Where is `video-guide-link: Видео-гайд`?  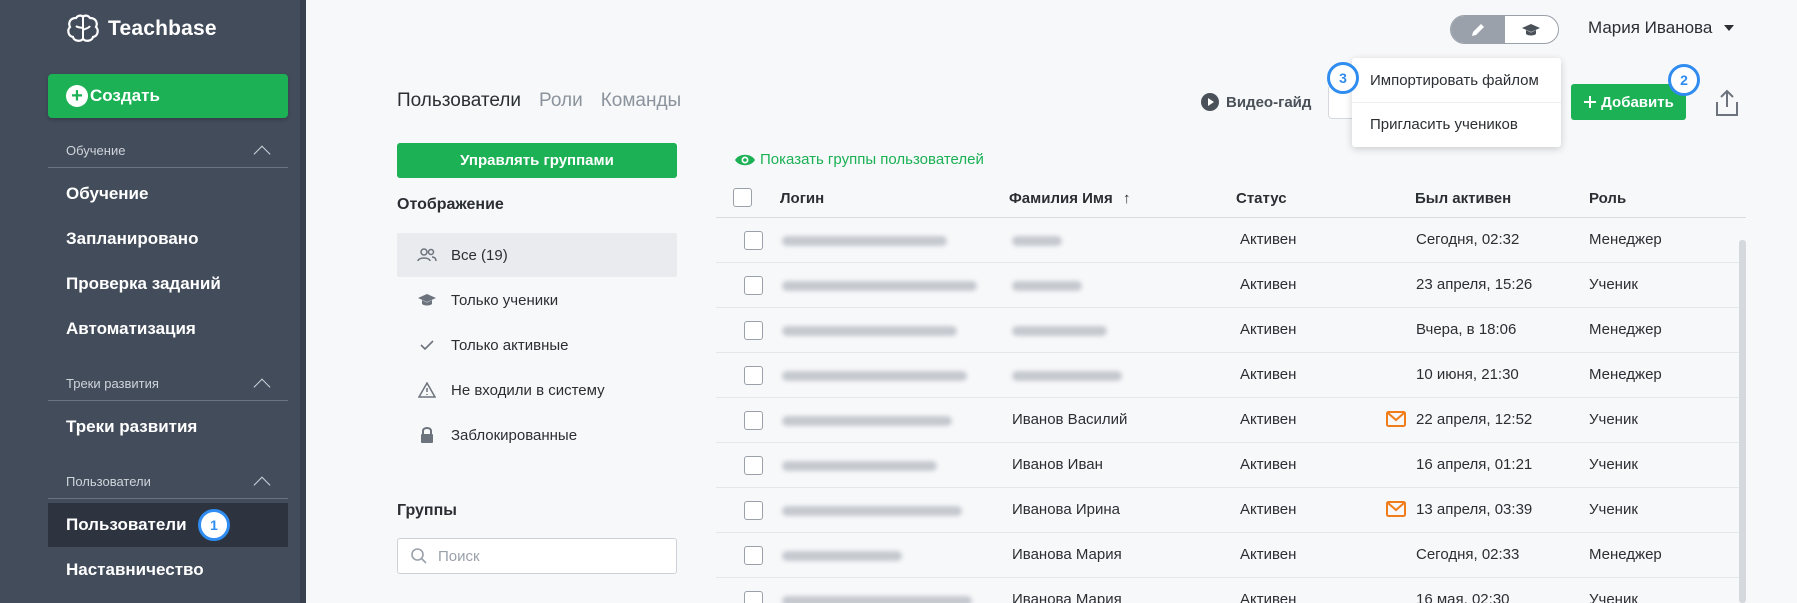 video-guide-link: Видео-гайд is located at coordinates (1255, 102).